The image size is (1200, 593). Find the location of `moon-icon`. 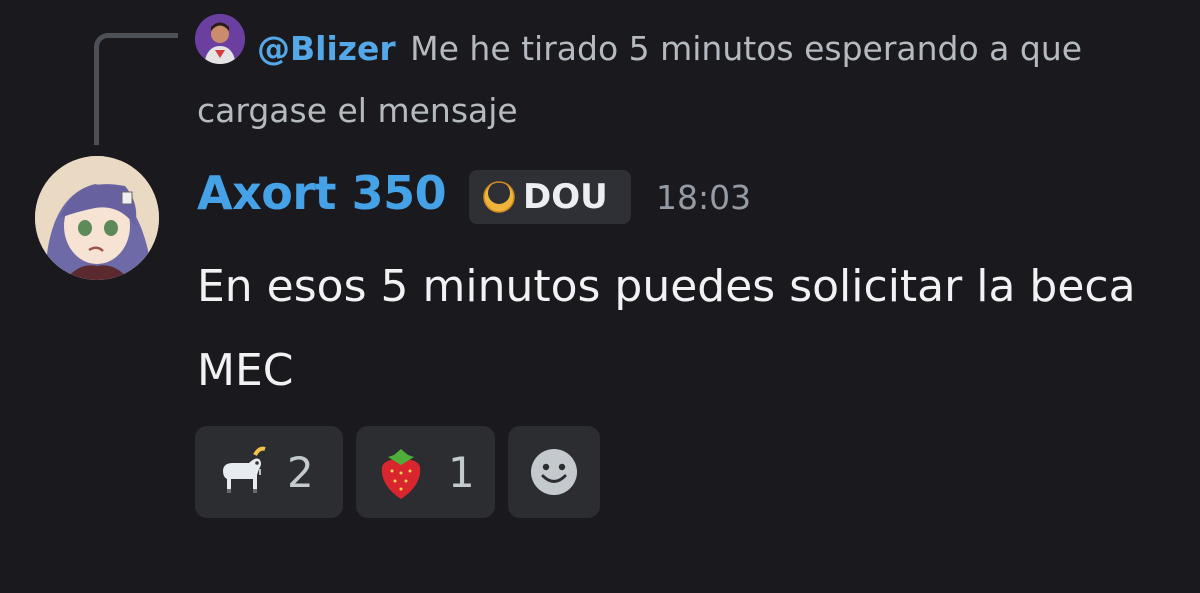

moon-icon is located at coordinates (499, 197).